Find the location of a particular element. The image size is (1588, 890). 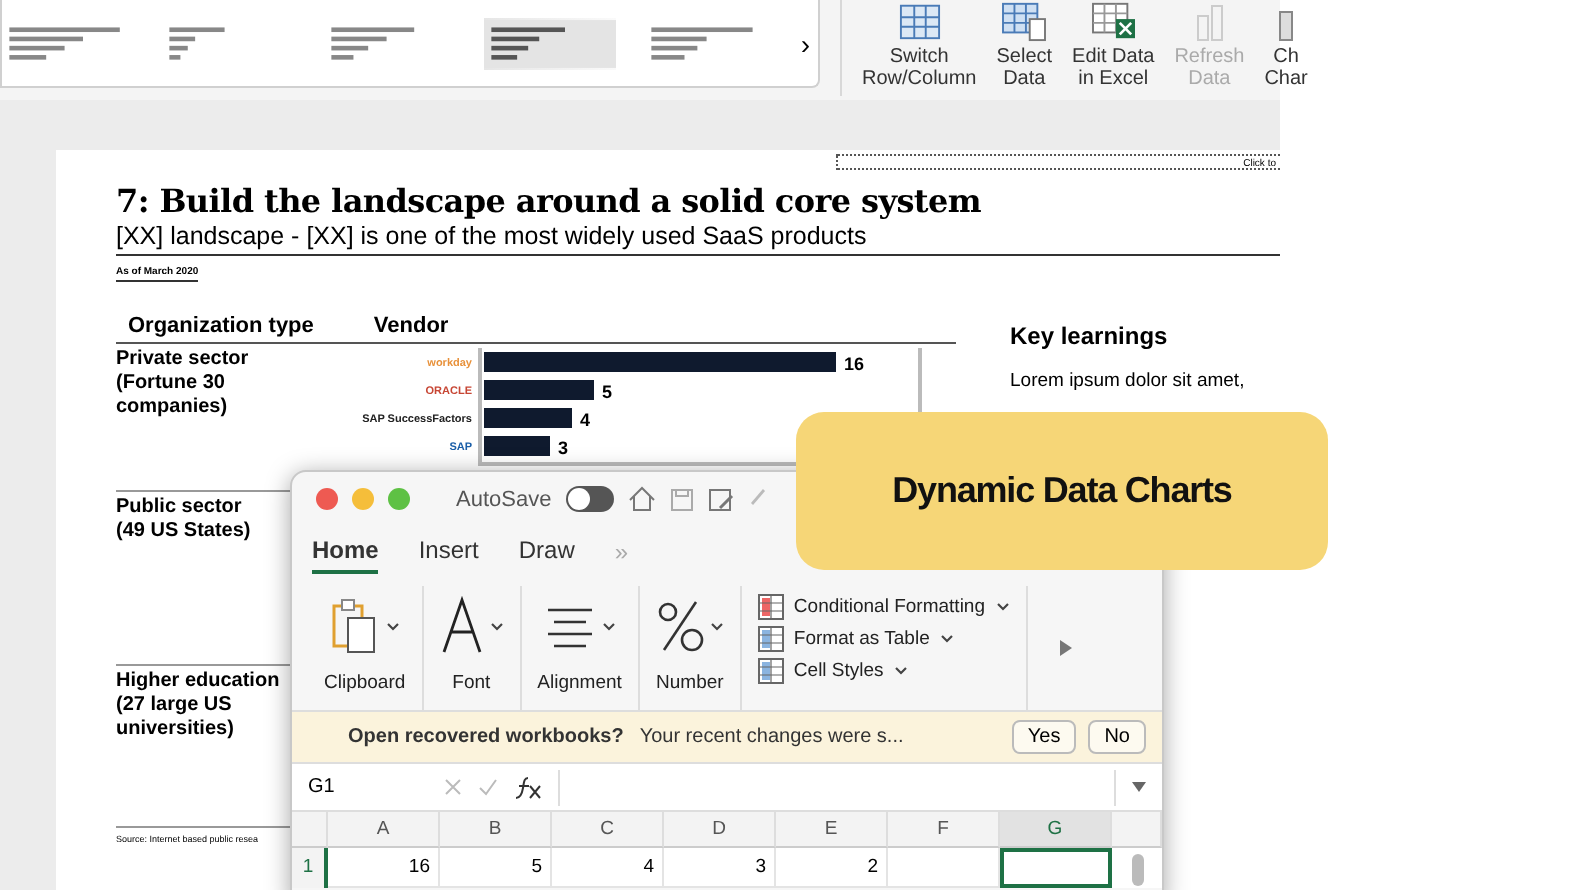

style-menu-button: Format as Table is located at coordinates (883, 639).